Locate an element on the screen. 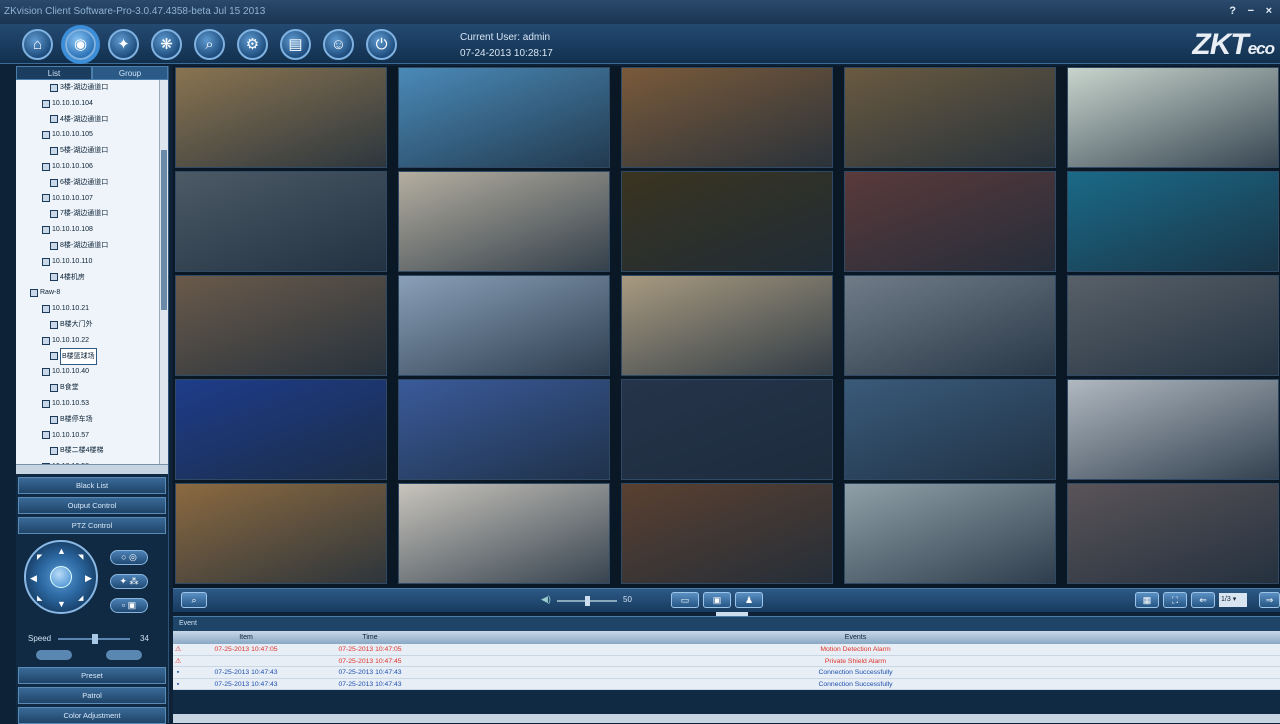  ptz-direction-pad: ▲ ▼ ◀ ▶ ◤ ◥ ◣ ◢ is located at coordinates (61, 577).